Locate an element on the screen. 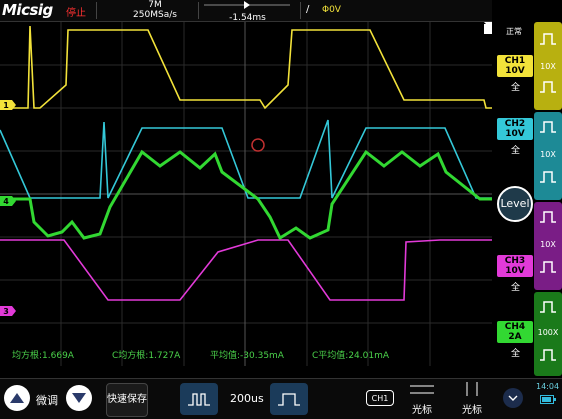 This screenshot has height=419, width=562. measurement-cycle-rms: C均方根:1.727A is located at coordinates (146, 354).